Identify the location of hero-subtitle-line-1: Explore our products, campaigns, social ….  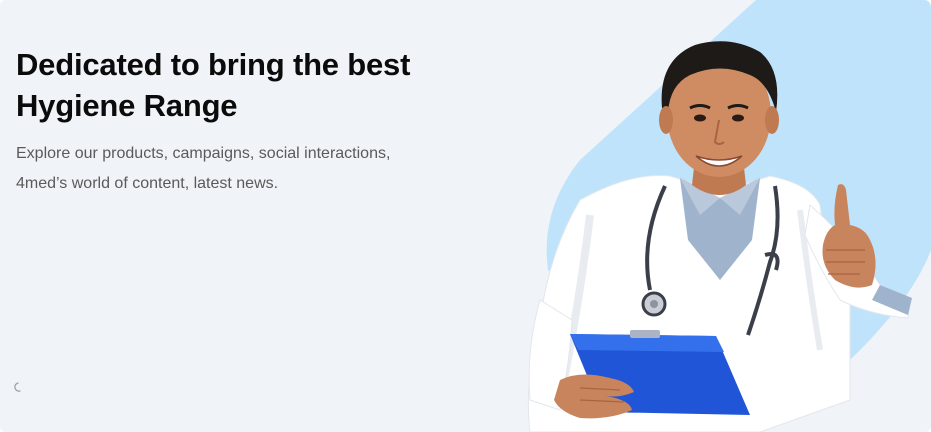
(203, 153).